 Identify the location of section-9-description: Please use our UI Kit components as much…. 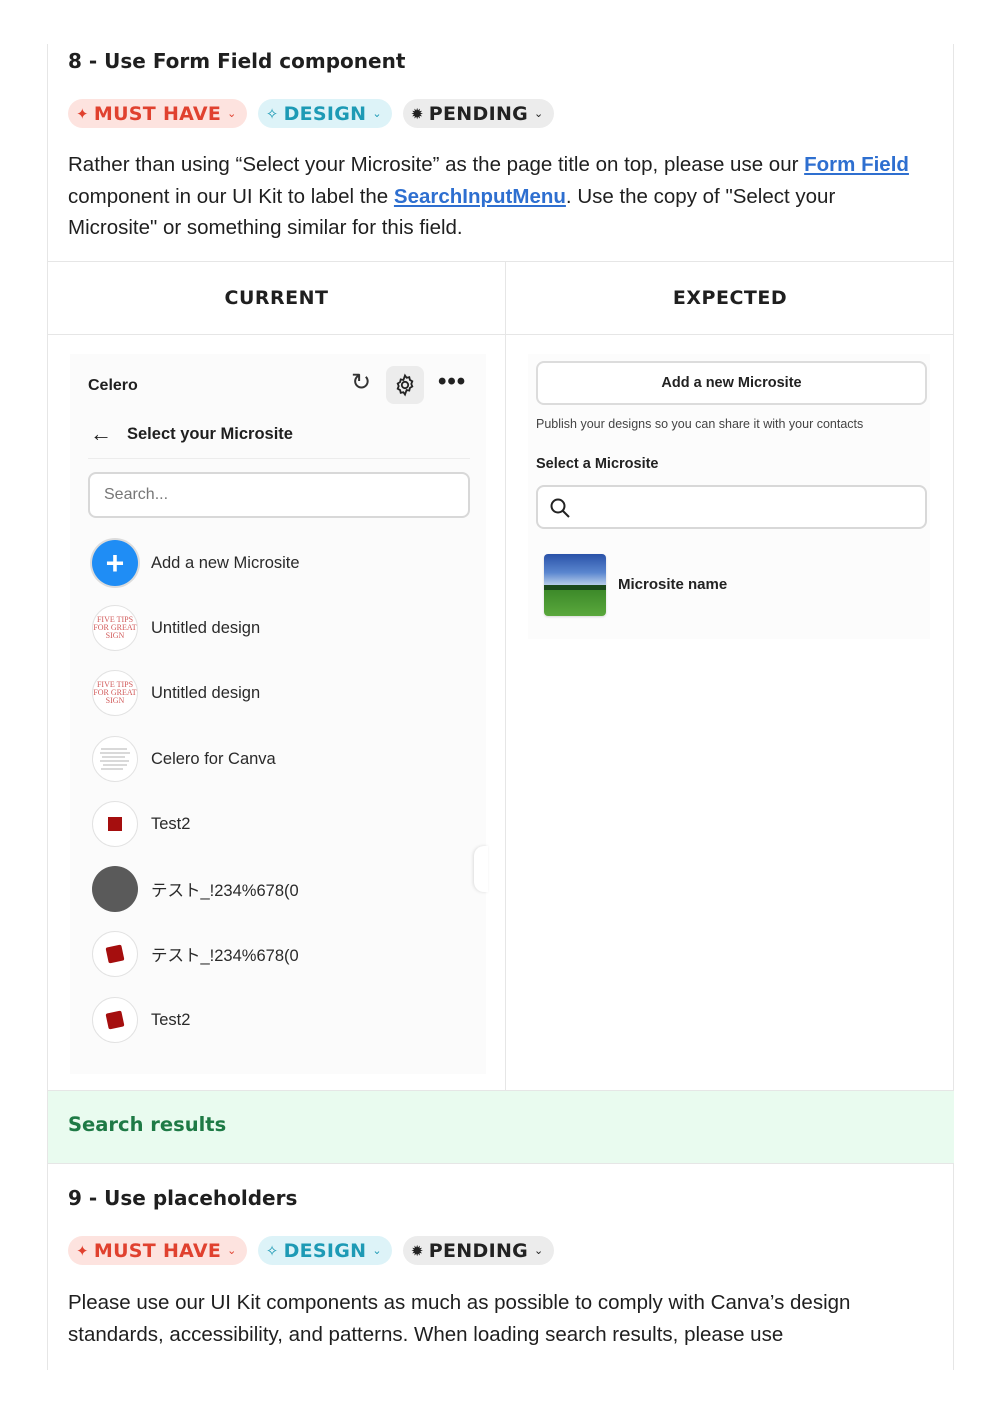
(459, 1318).